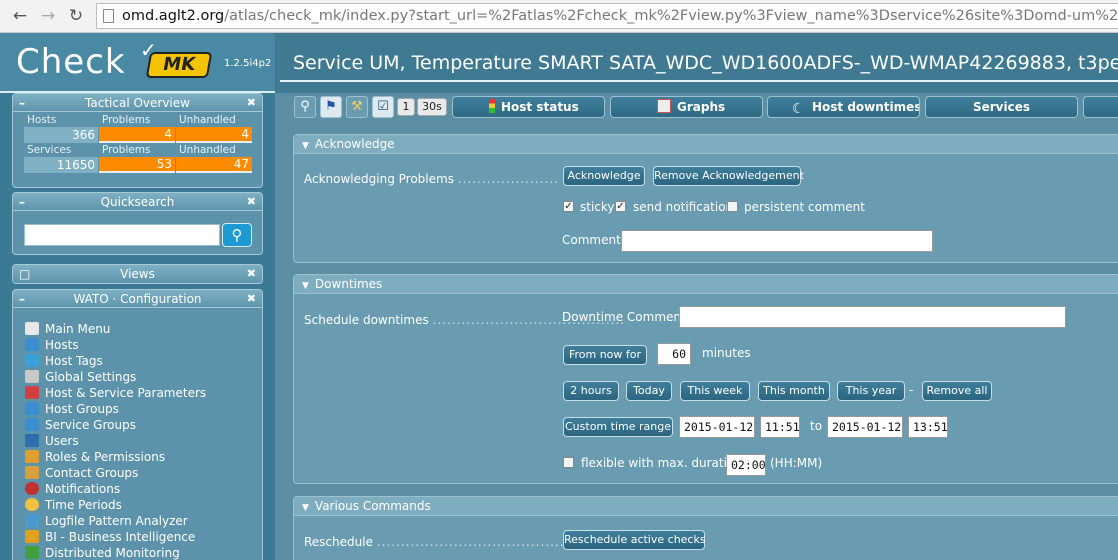 This screenshot has height=560, width=1118. What do you see at coordinates (357, 107) in the screenshot?
I see `hammer-icon: ⚒` at bounding box center [357, 107].